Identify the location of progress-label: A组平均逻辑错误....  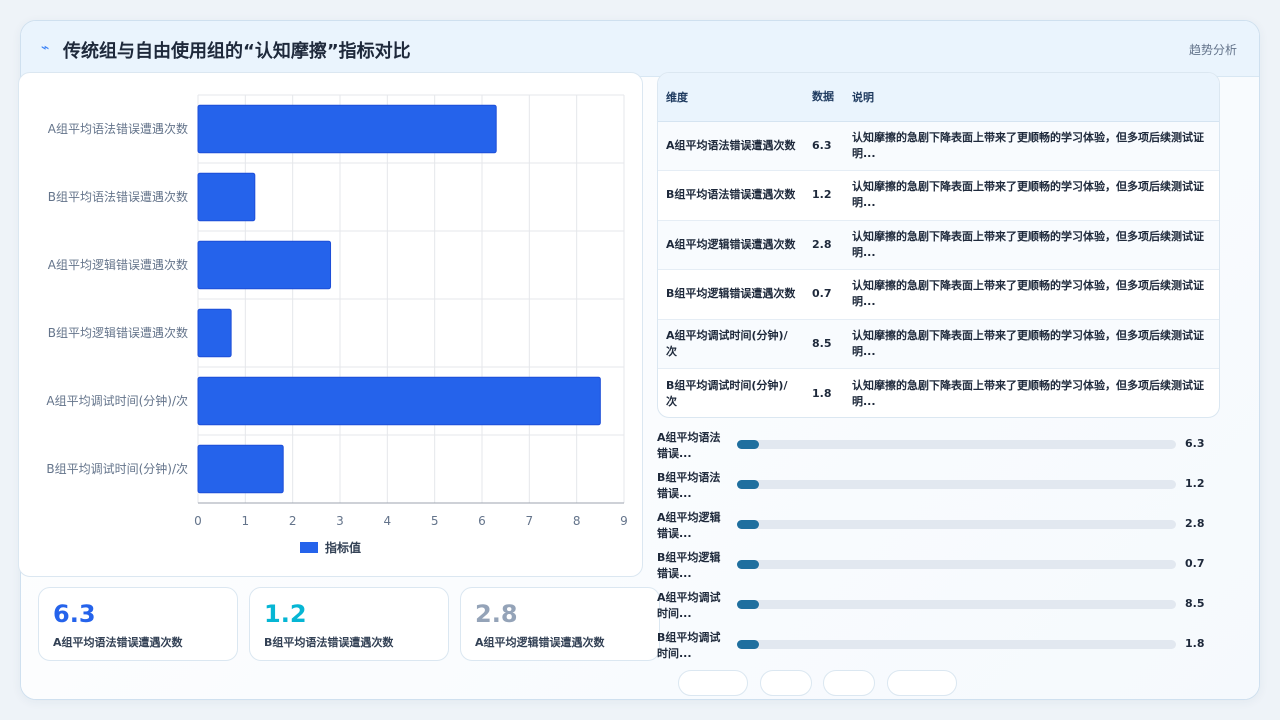
(689, 525).